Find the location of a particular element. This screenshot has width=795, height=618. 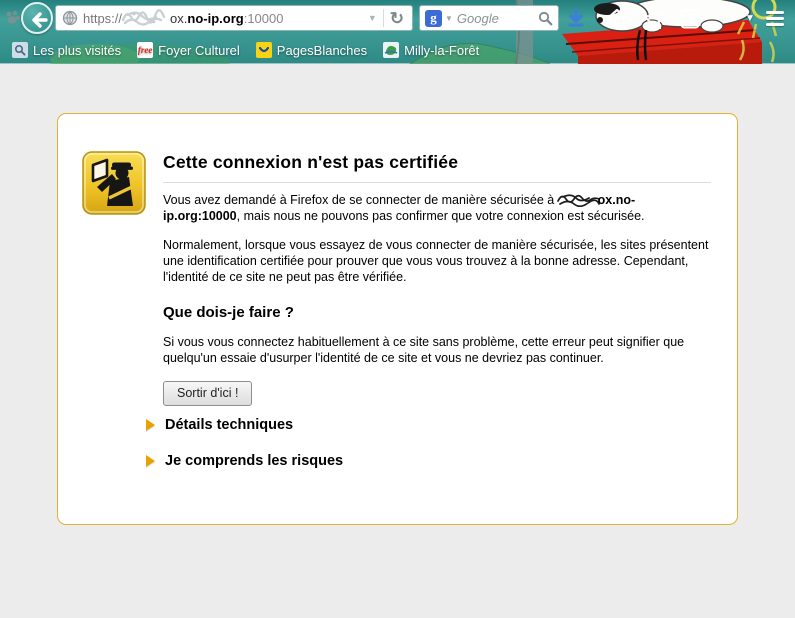

milly-map-favicon is located at coordinates (391, 50).